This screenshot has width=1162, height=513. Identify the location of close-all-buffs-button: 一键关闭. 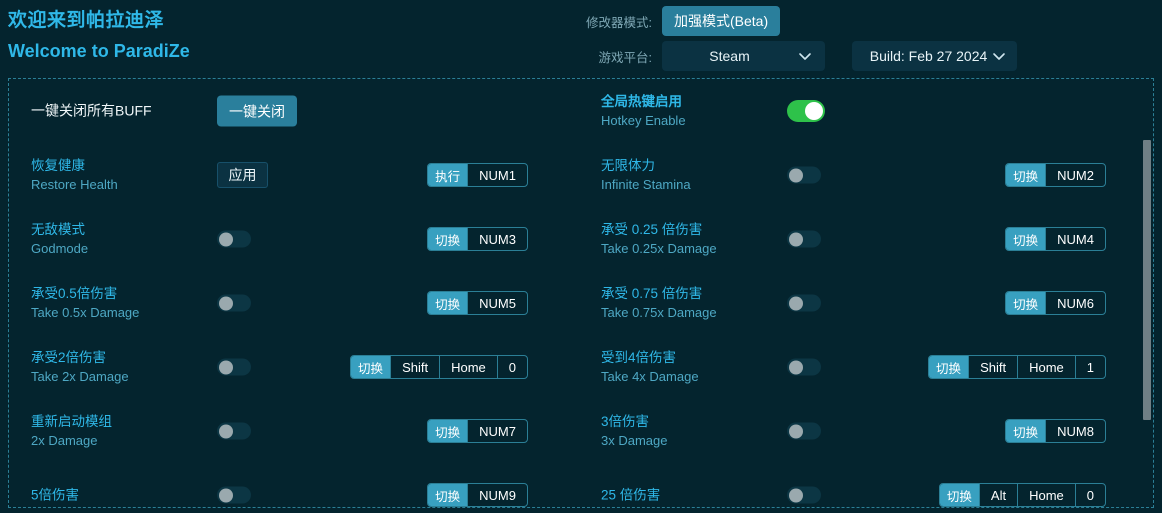
(257, 111).